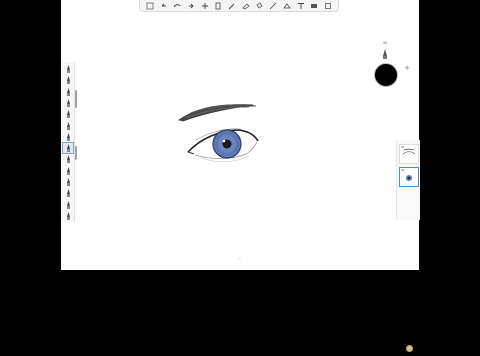 This screenshot has width=480, height=356. I want to click on layer-thumbnail-selected: 02, so click(409, 177).